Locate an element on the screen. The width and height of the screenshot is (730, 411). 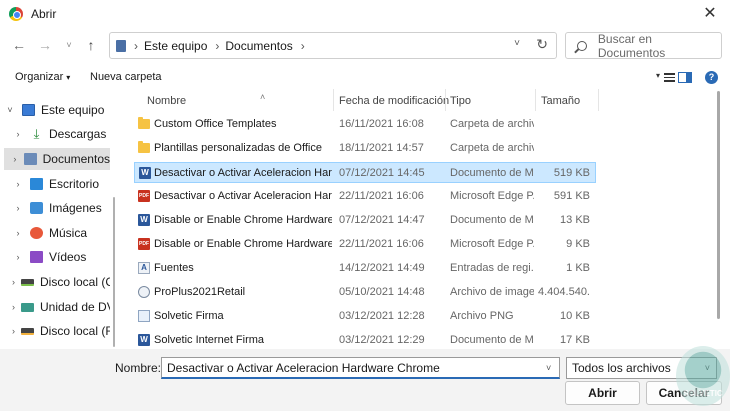
sidebar-item-label: Descargas is located at coordinates (78, 134).